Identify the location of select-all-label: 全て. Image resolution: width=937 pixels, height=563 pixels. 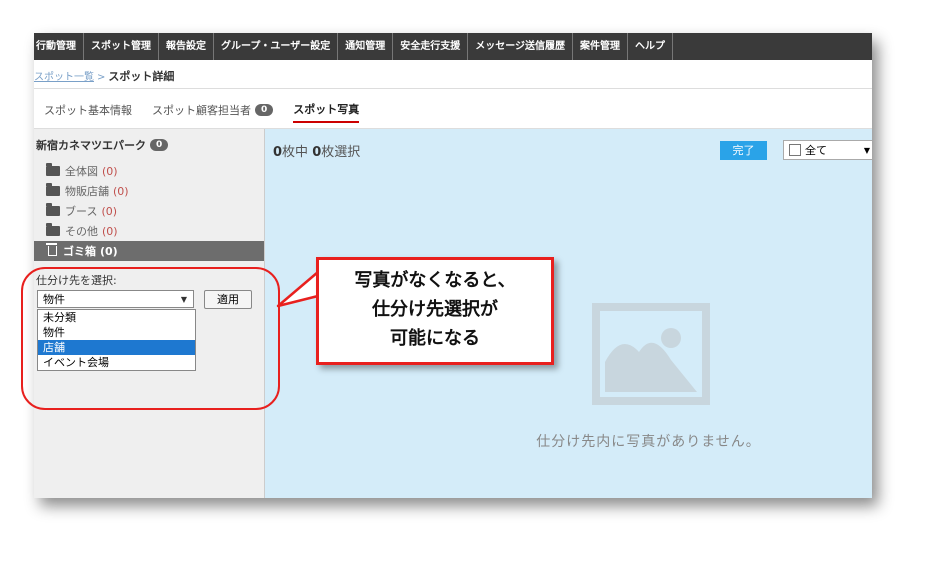
(816, 150).